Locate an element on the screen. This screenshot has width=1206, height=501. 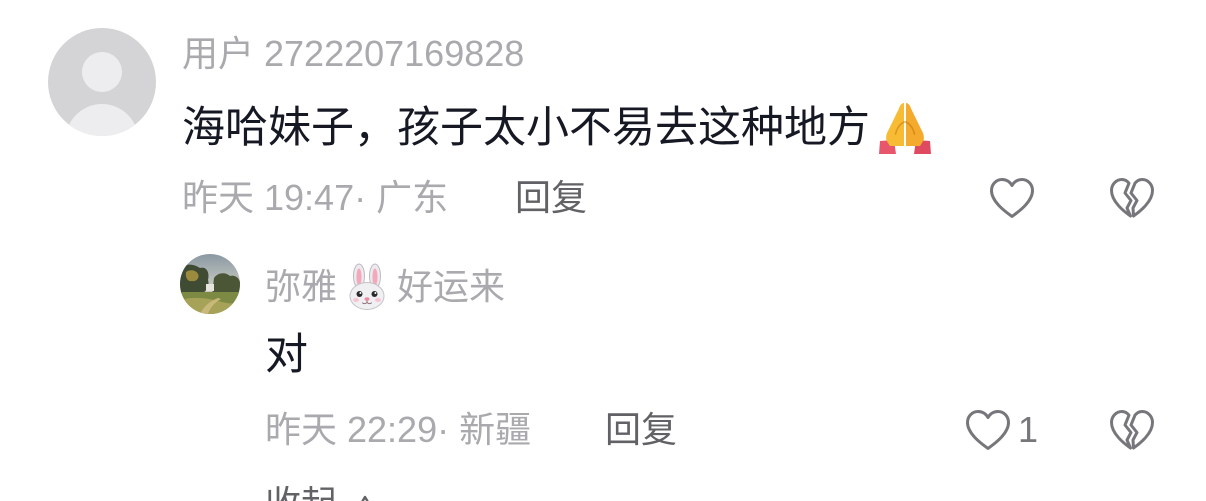
like-button is located at coordinates (1012, 198).